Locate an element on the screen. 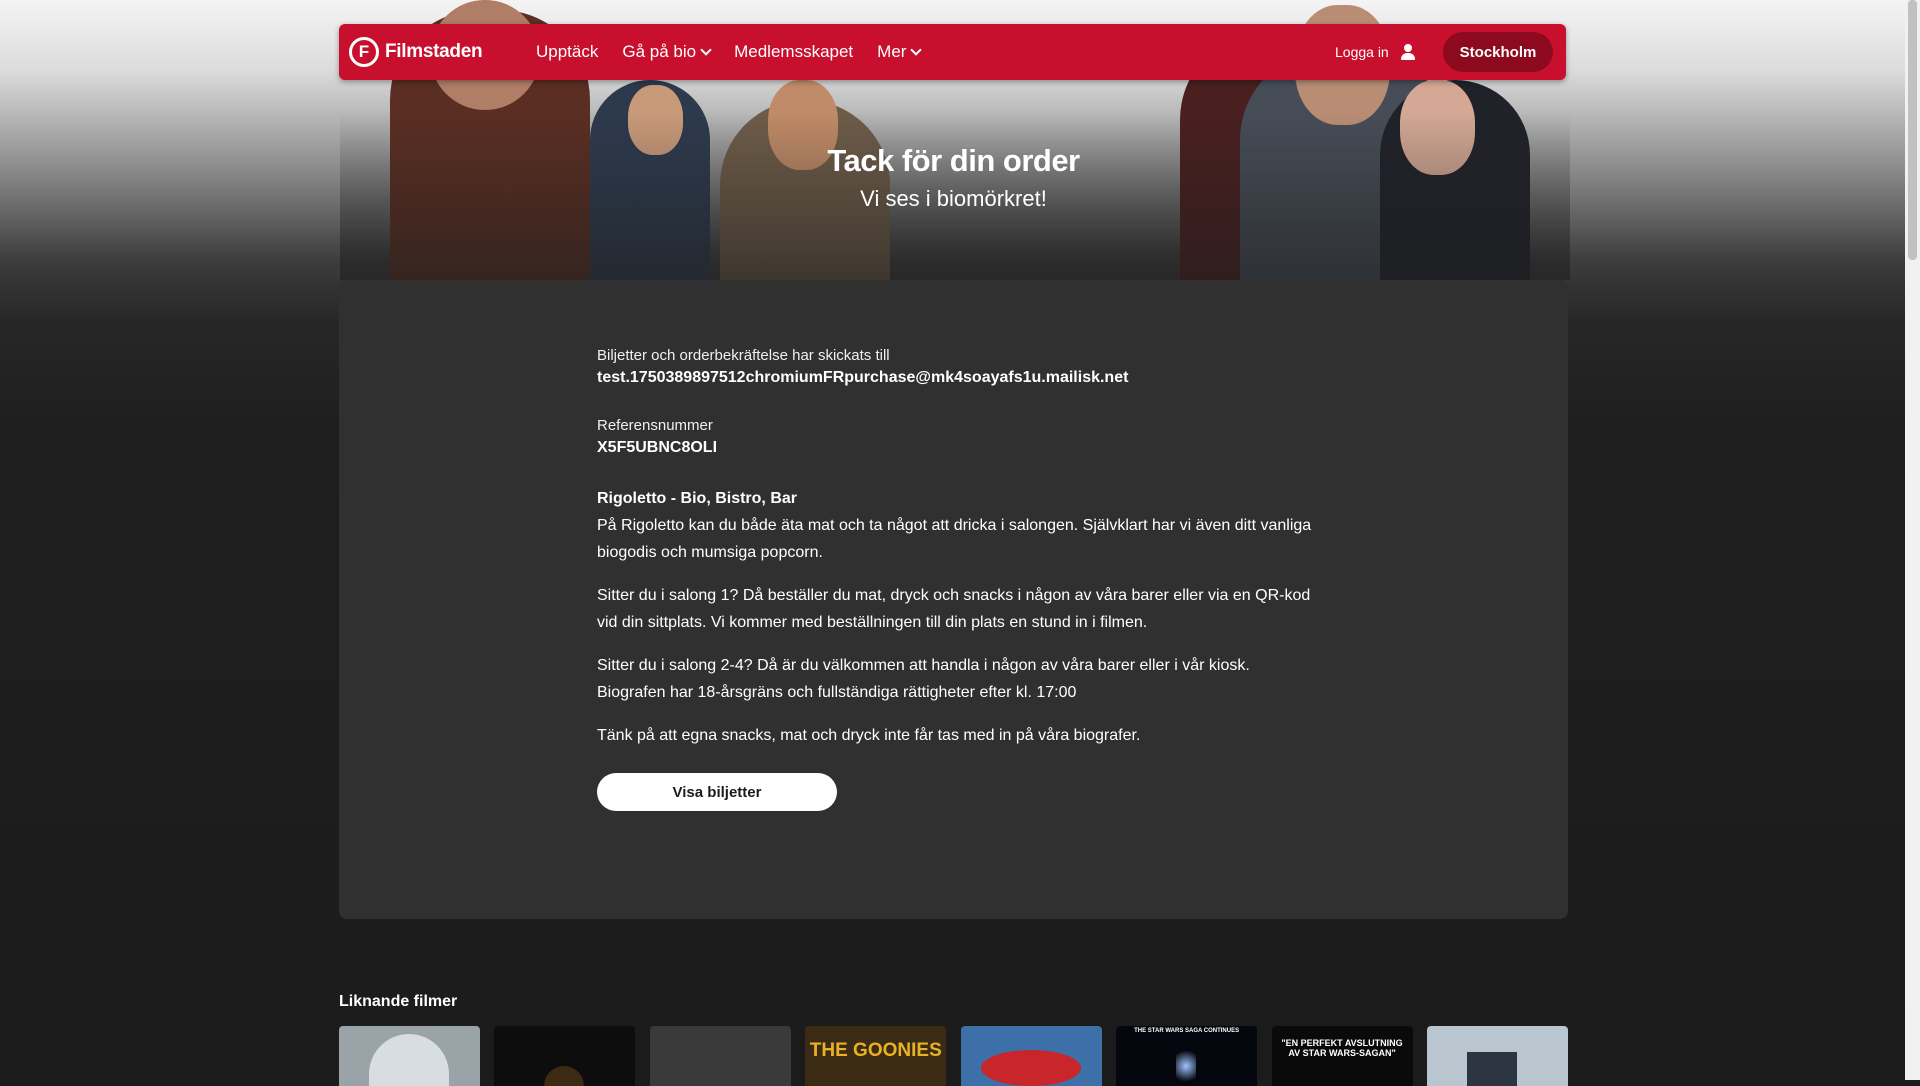 This screenshot has width=1920, height=1086. page-title: Tack för din order is located at coordinates (953, 160).